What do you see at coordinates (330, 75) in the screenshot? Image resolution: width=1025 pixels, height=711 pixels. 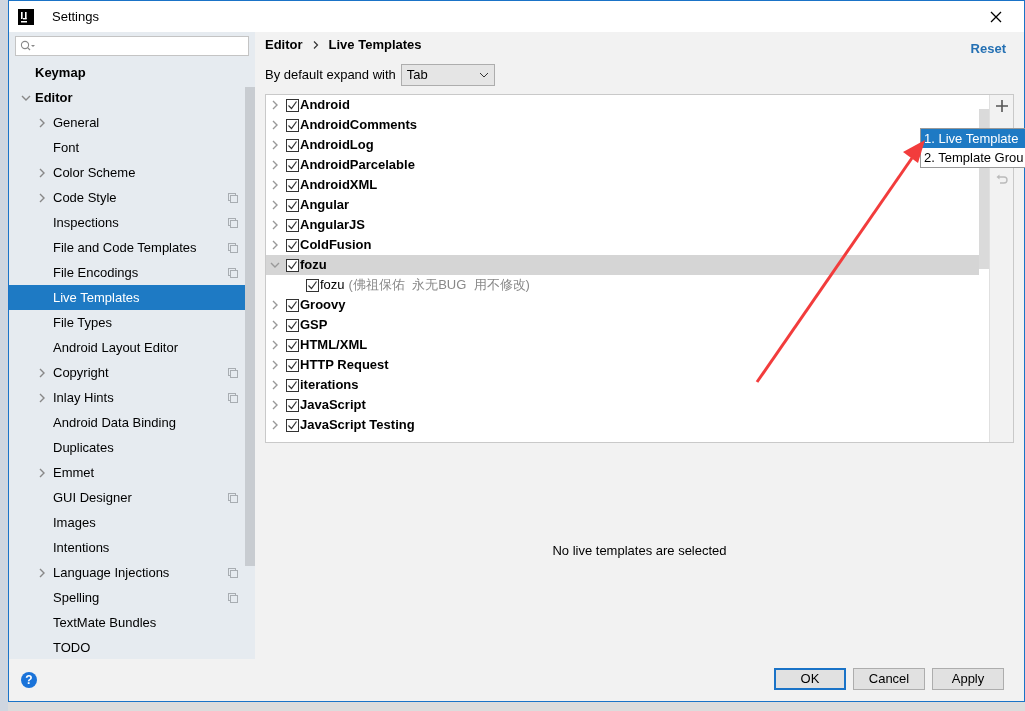 I see `expand-with-label: By default expand with` at bounding box center [330, 75].